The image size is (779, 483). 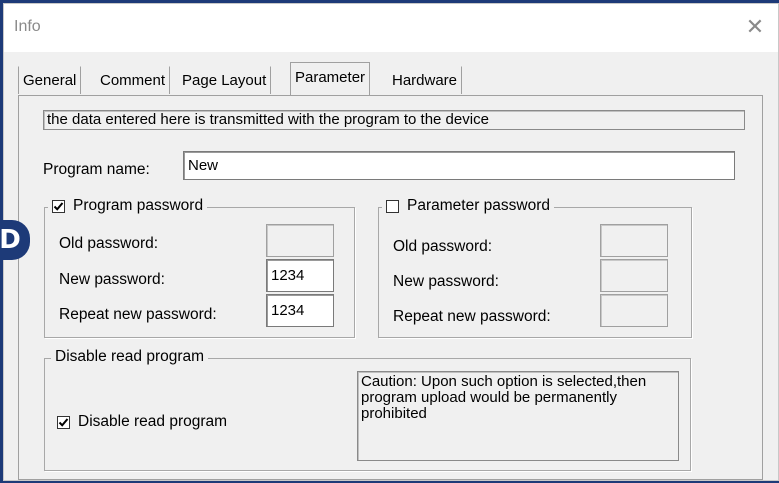 I want to click on disable-read-option: Disable read program, so click(x=142, y=422).